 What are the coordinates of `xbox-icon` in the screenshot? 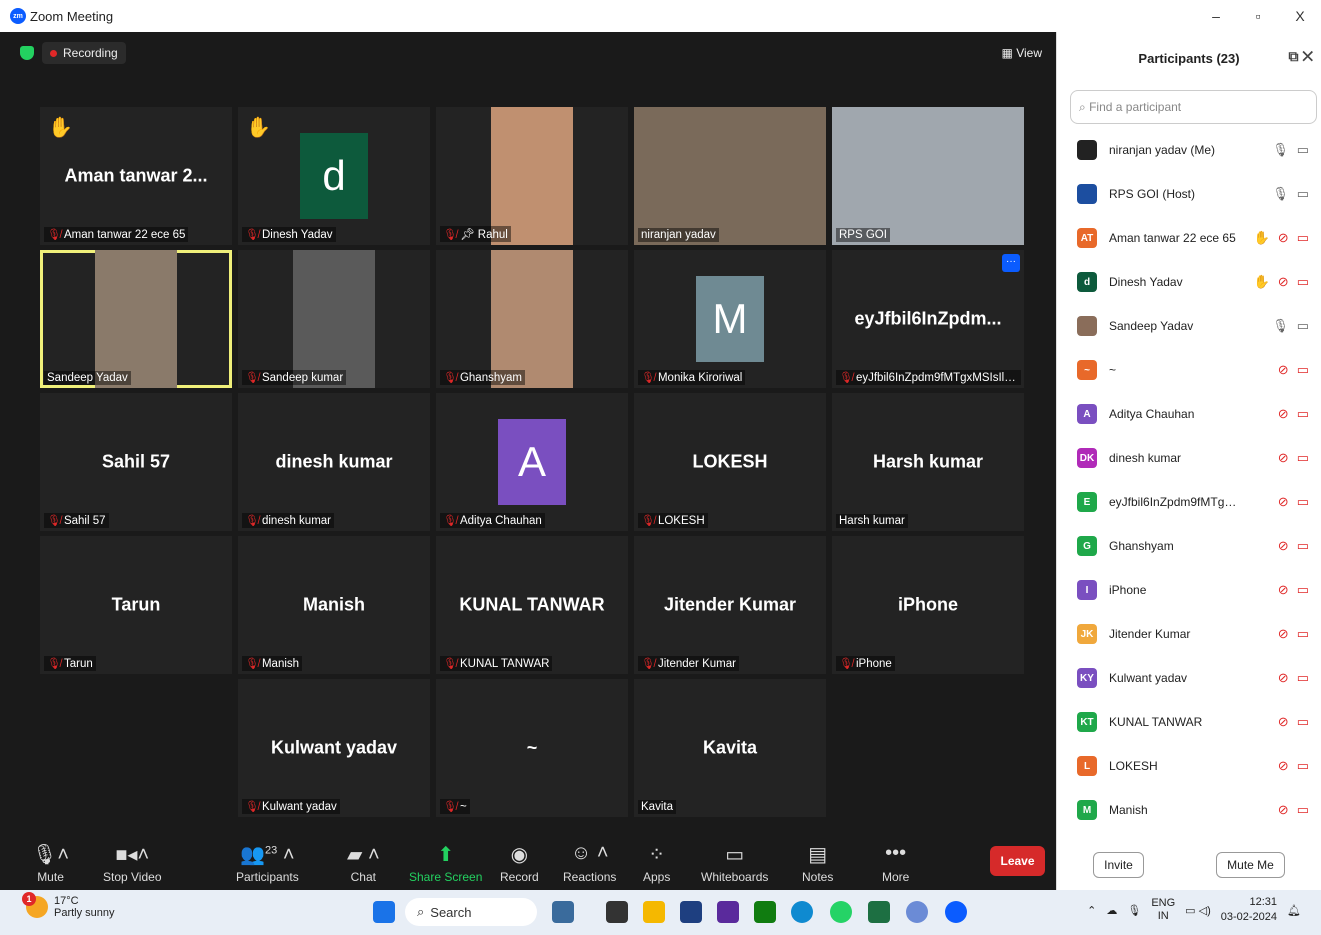 It's located at (765, 912).